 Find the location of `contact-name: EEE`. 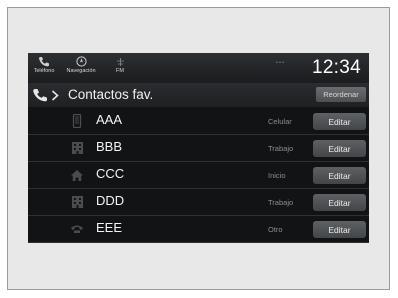

contact-name: EEE is located at coordinates (109, 227).